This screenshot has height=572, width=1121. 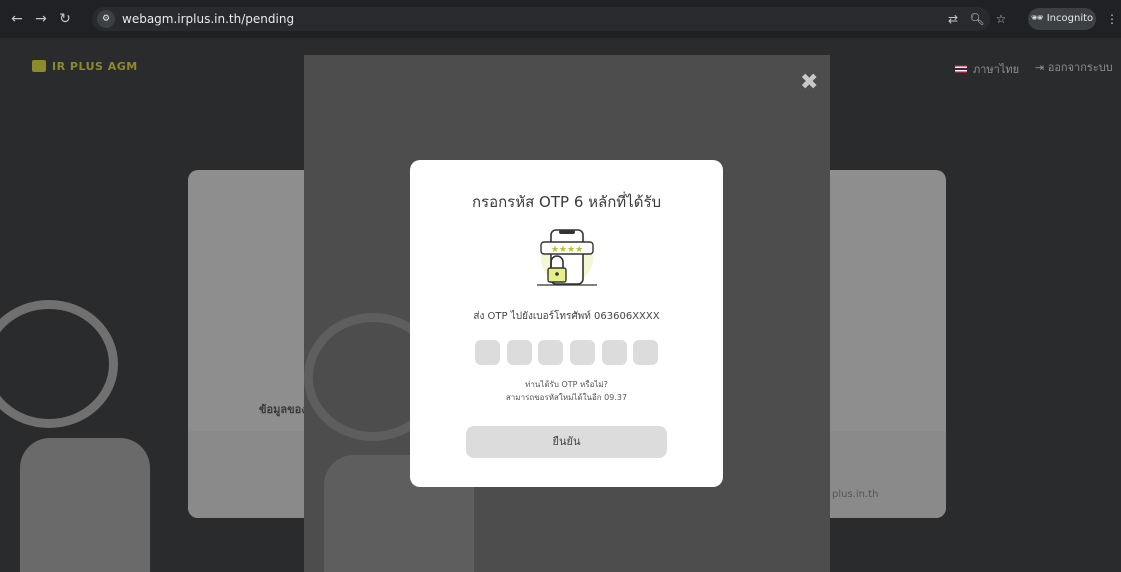 I want to click on url-text: webagm.irplus.in.th/pending, so click(x=208, y=19).